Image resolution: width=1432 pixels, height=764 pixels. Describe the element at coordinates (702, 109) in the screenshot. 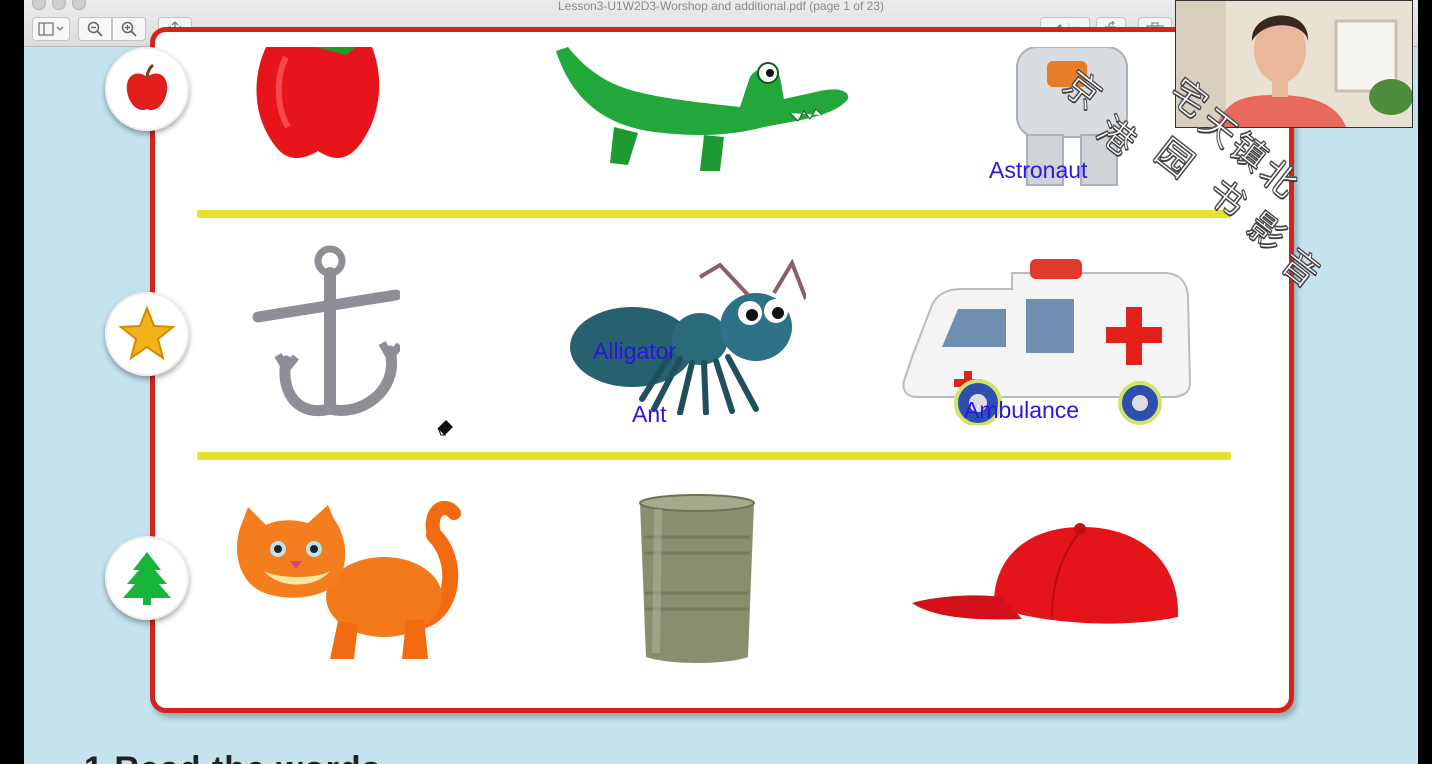

I see `alligator-picture` at that location.